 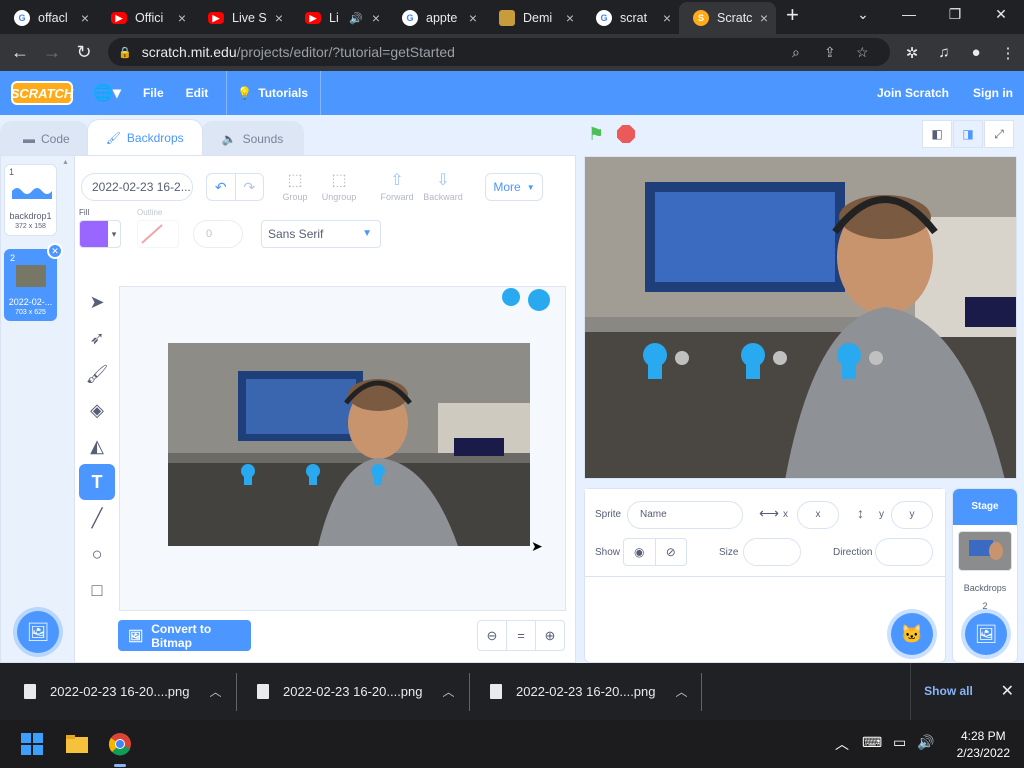 I want to click on backdrop-thumb: 1 backdrop1 372 x 158, so click(x=30, y=200).